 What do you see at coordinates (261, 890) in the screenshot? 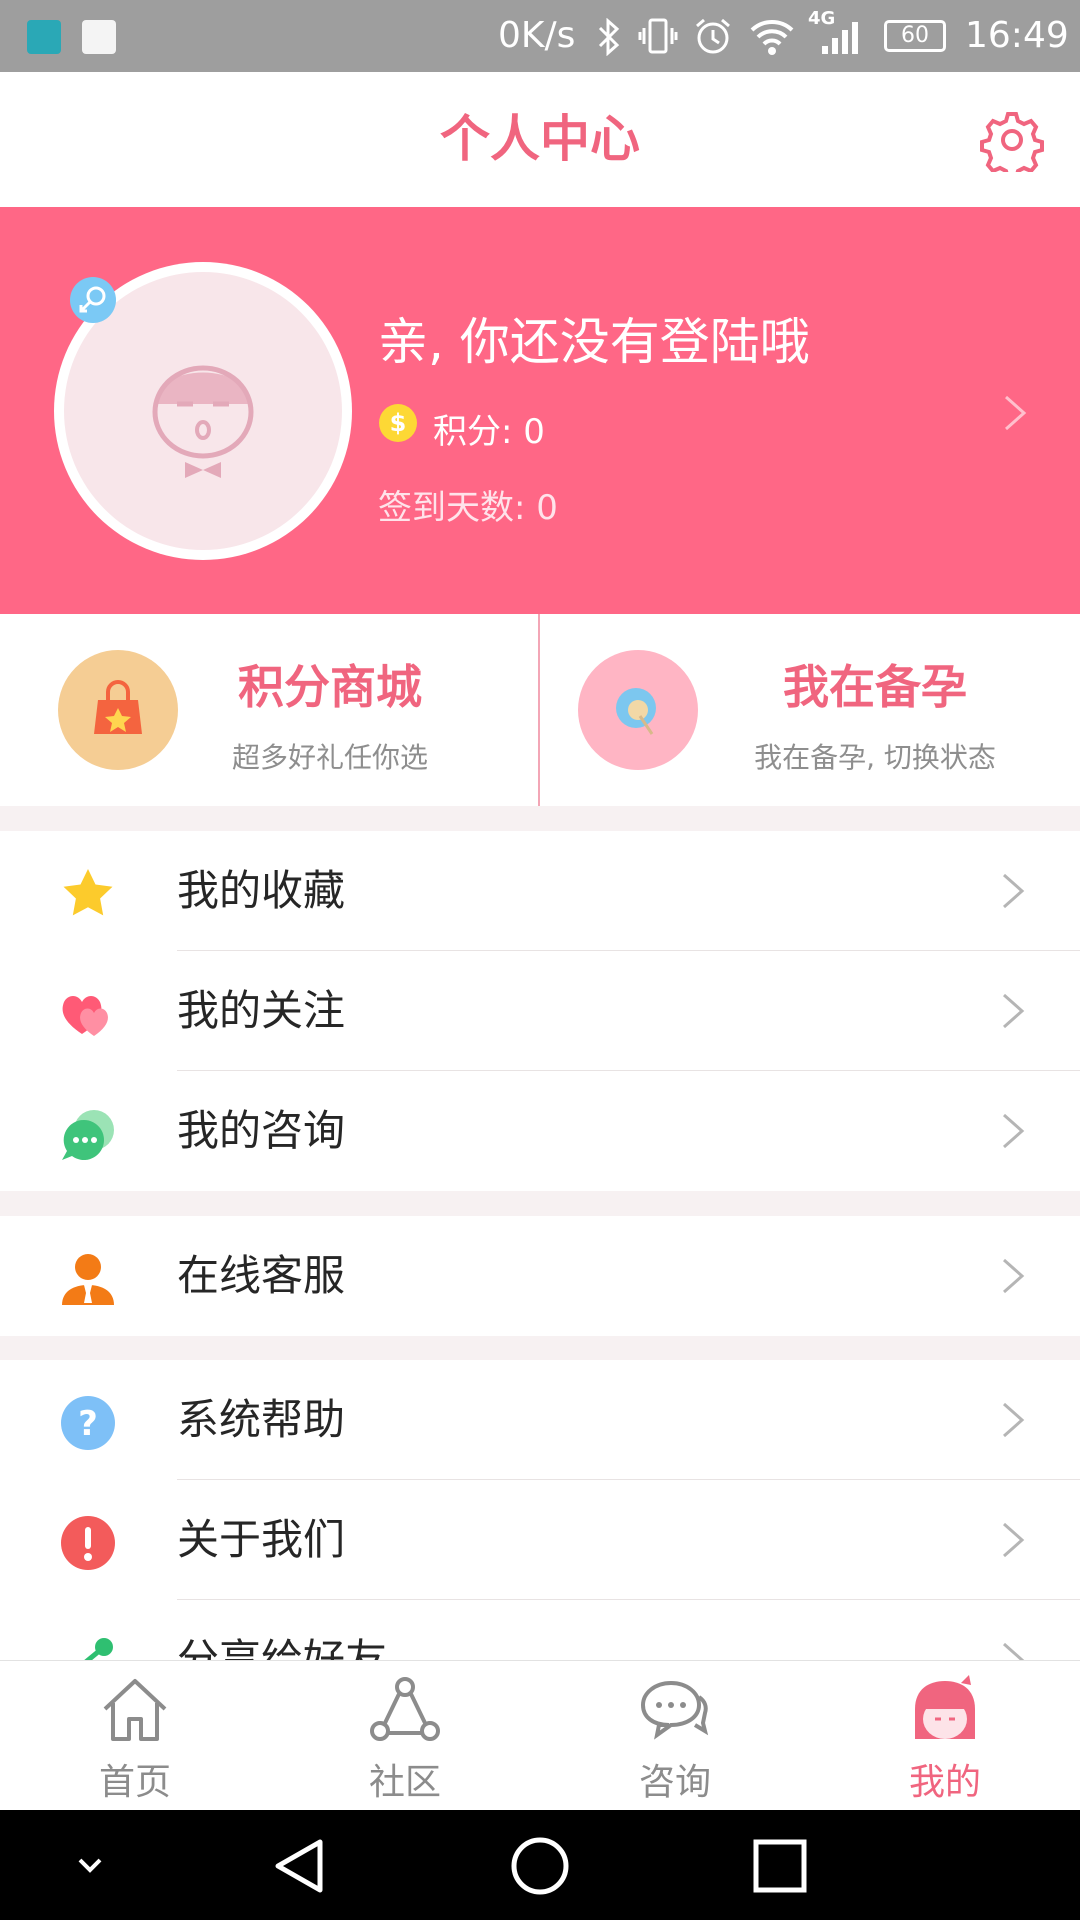
I see `menu-item-label: 我的收藏` at bounding box center [261, 890].